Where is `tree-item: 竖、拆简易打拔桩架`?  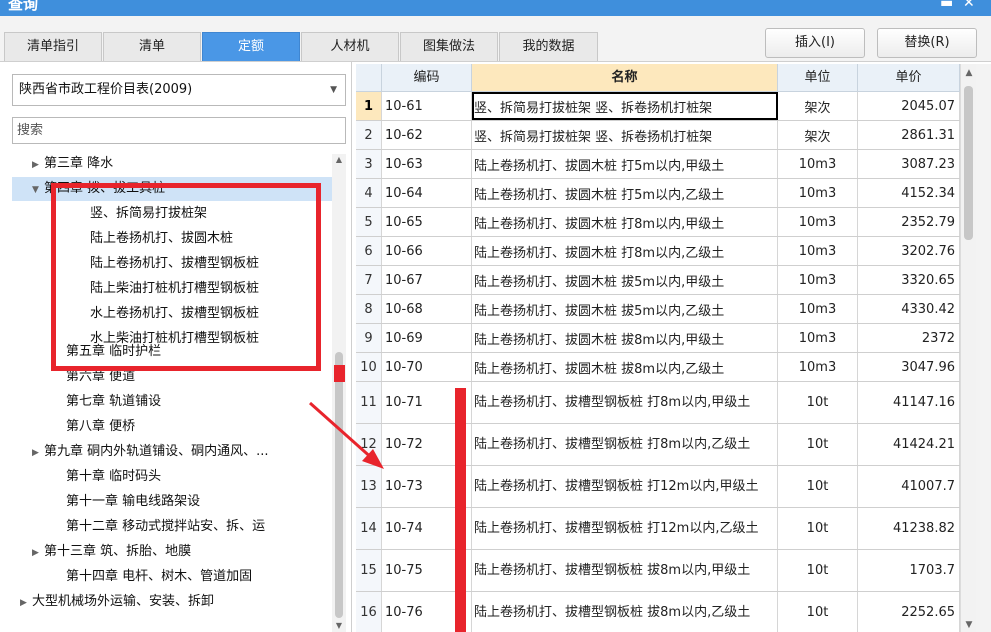 tree-item: 竖、拆简易打拔桩架 is located at coordinates (172, 214).